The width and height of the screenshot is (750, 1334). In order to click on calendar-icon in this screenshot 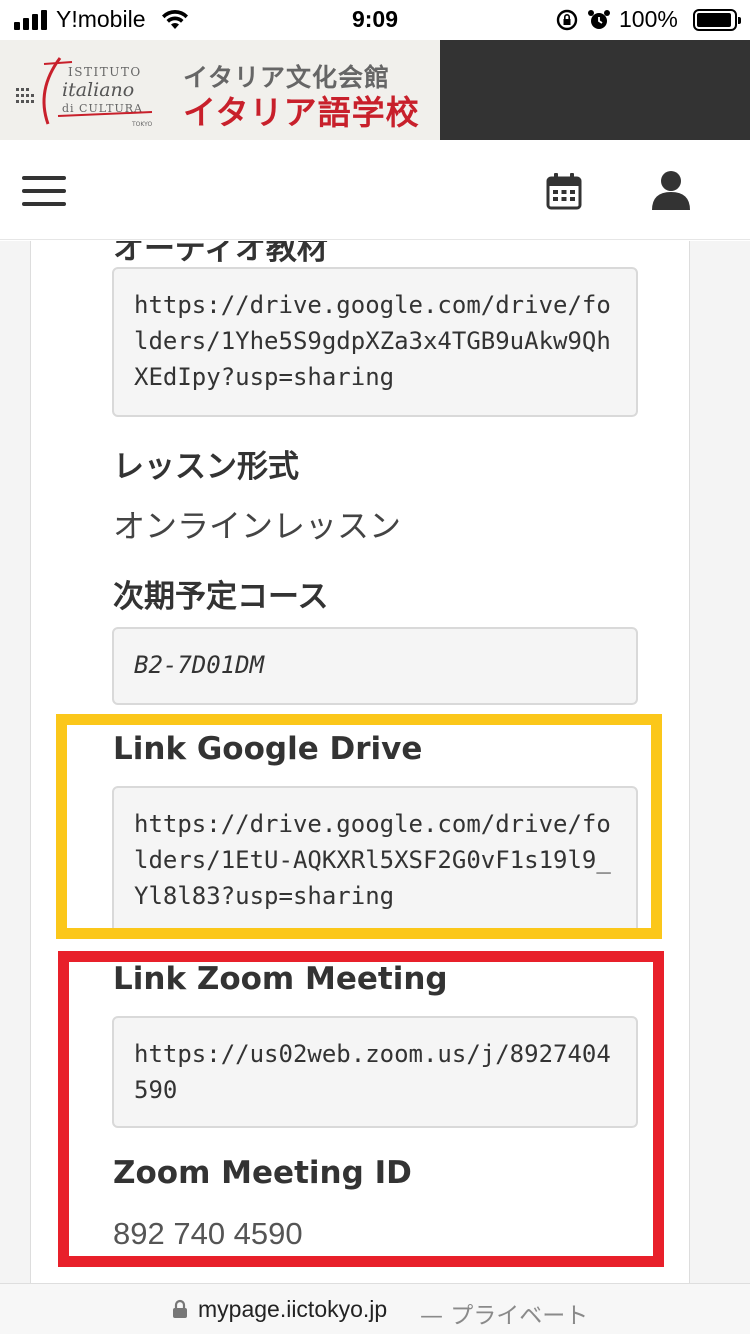, I will do `click(564, 191)`.